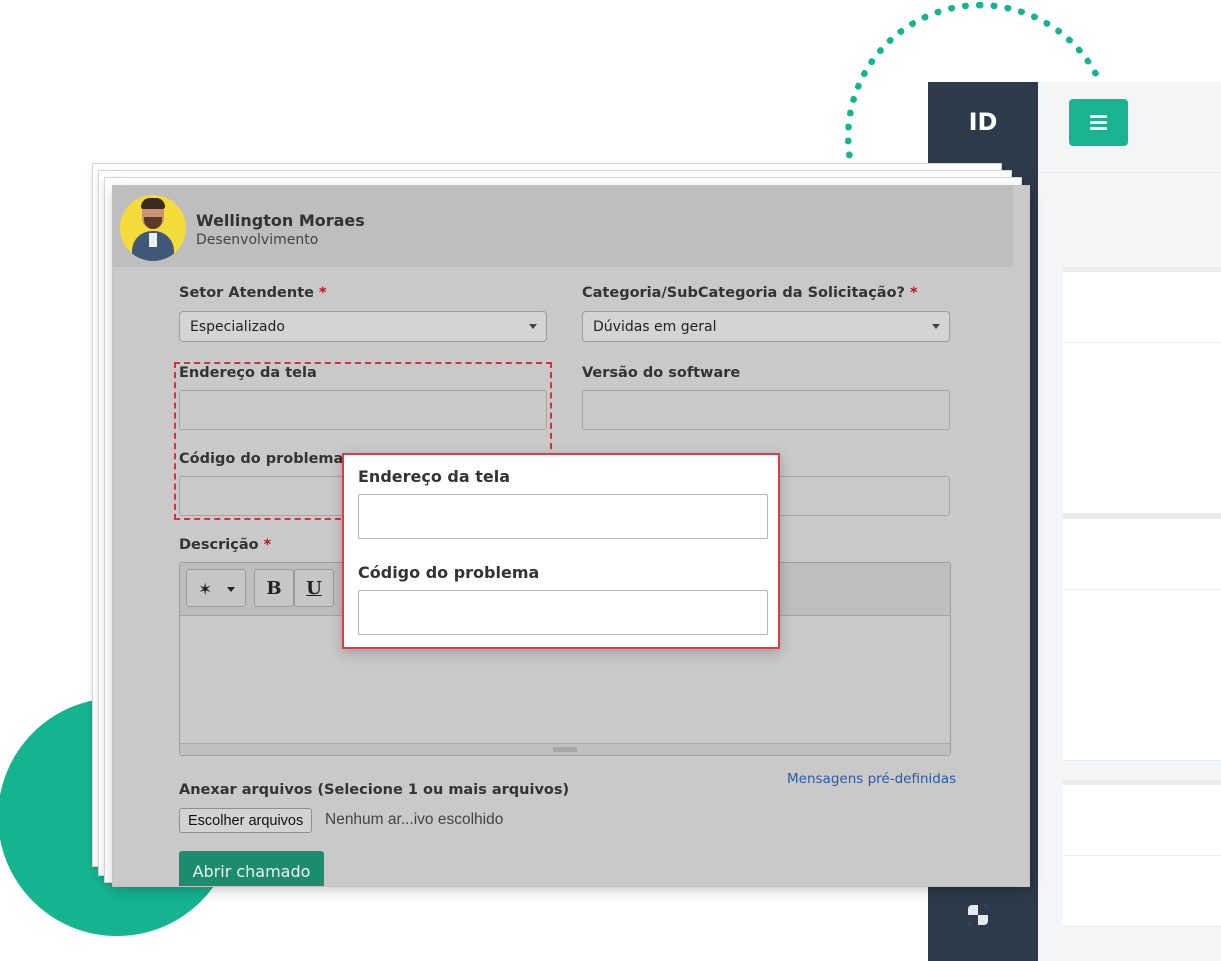 The height and width of the screenshot is (961, 1221). What do you see at coordinates (978, 915) in the screenshot?
I see `dashboard-icon` at bounding box center [978, 915].